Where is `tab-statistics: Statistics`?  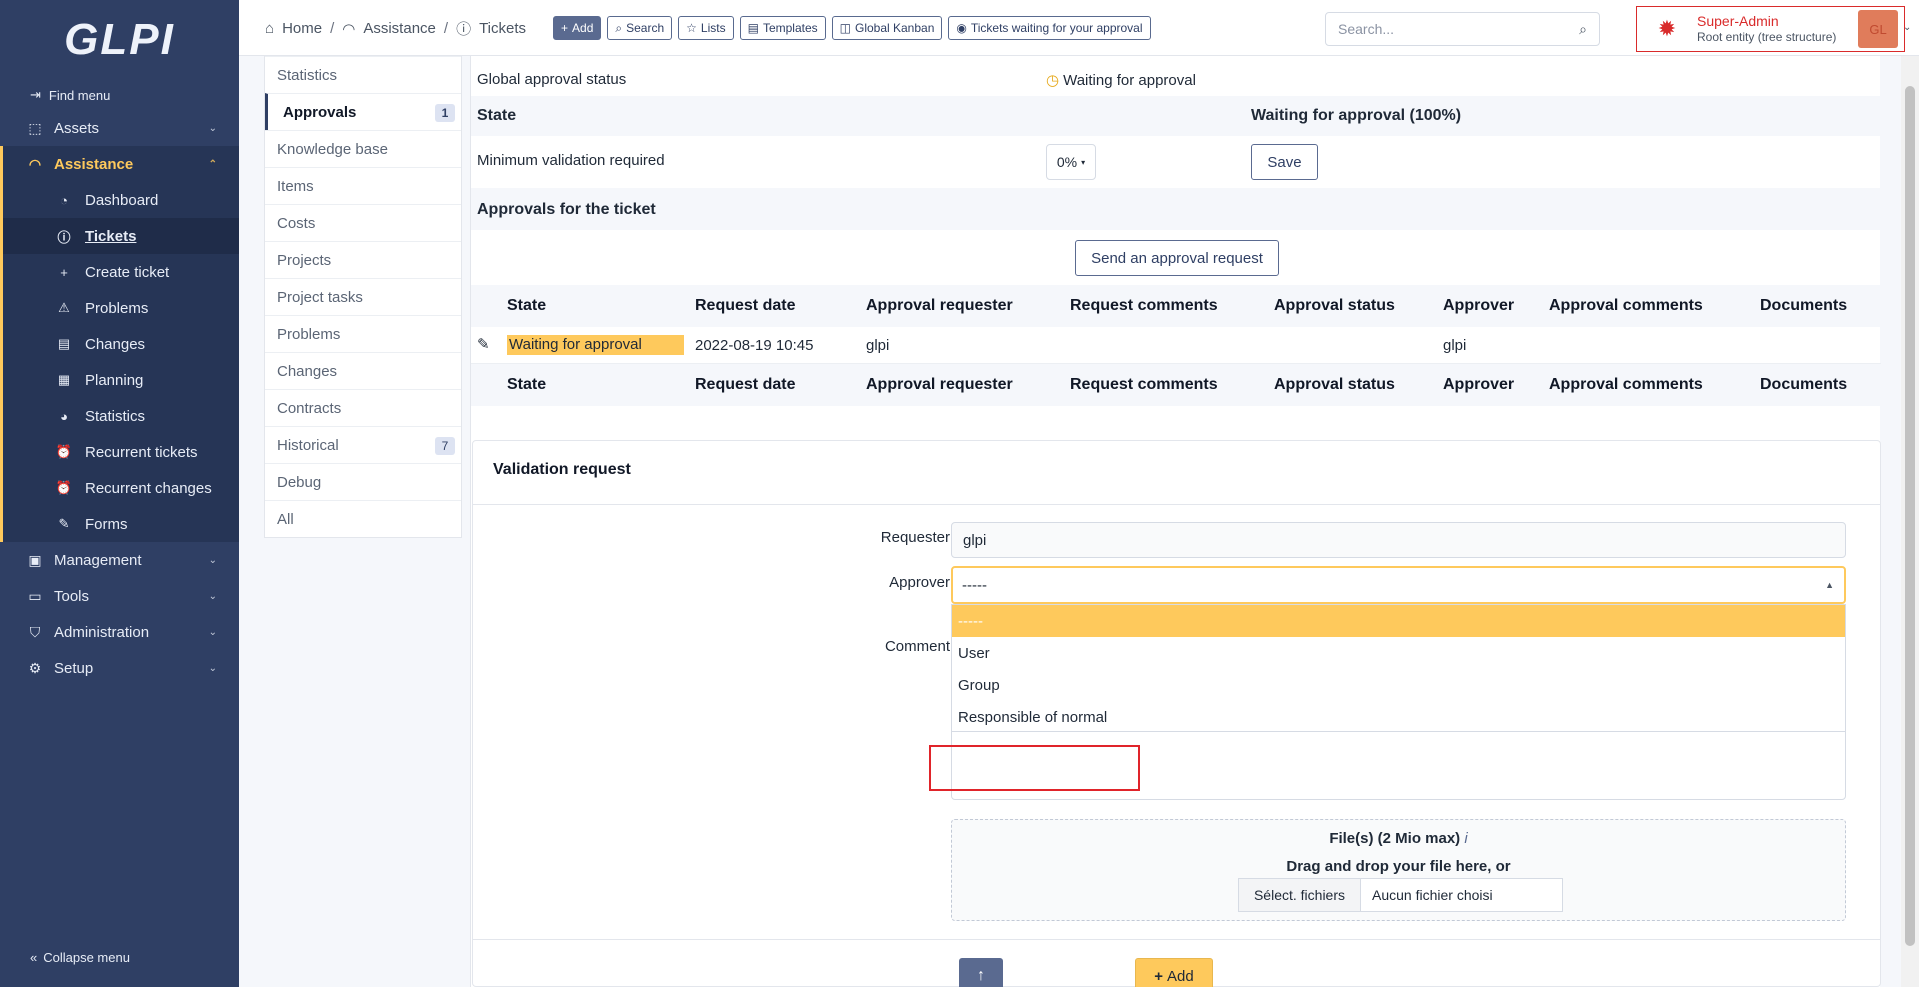 tab-statistics: Statistics is located at coordinates (363, 74).